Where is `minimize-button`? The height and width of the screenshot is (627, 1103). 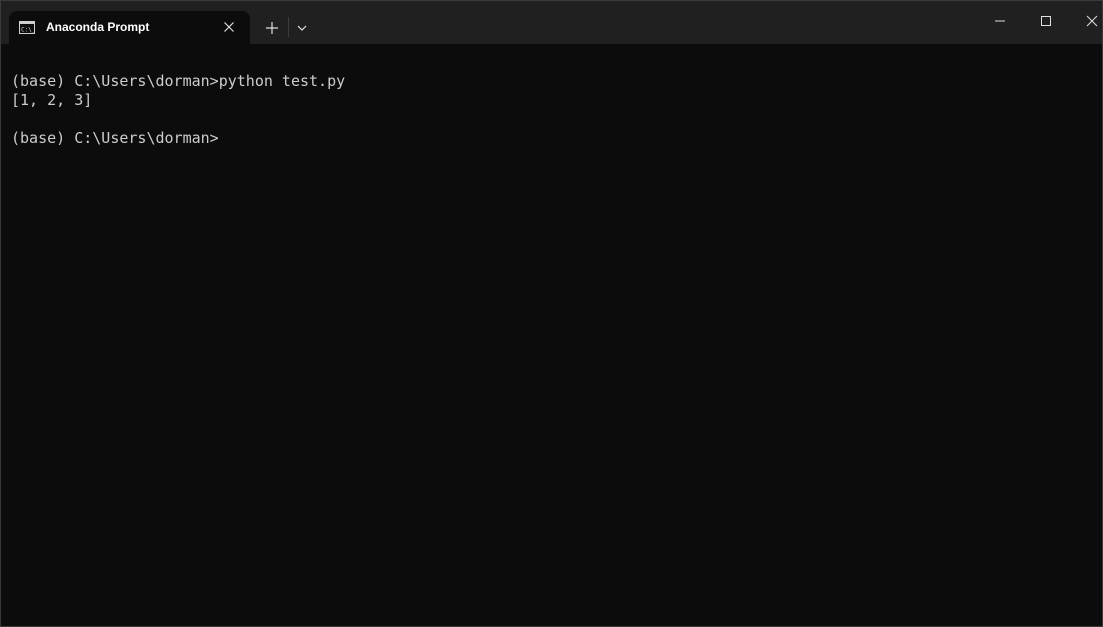
minimize-button is located at coordinates (1000, 22).